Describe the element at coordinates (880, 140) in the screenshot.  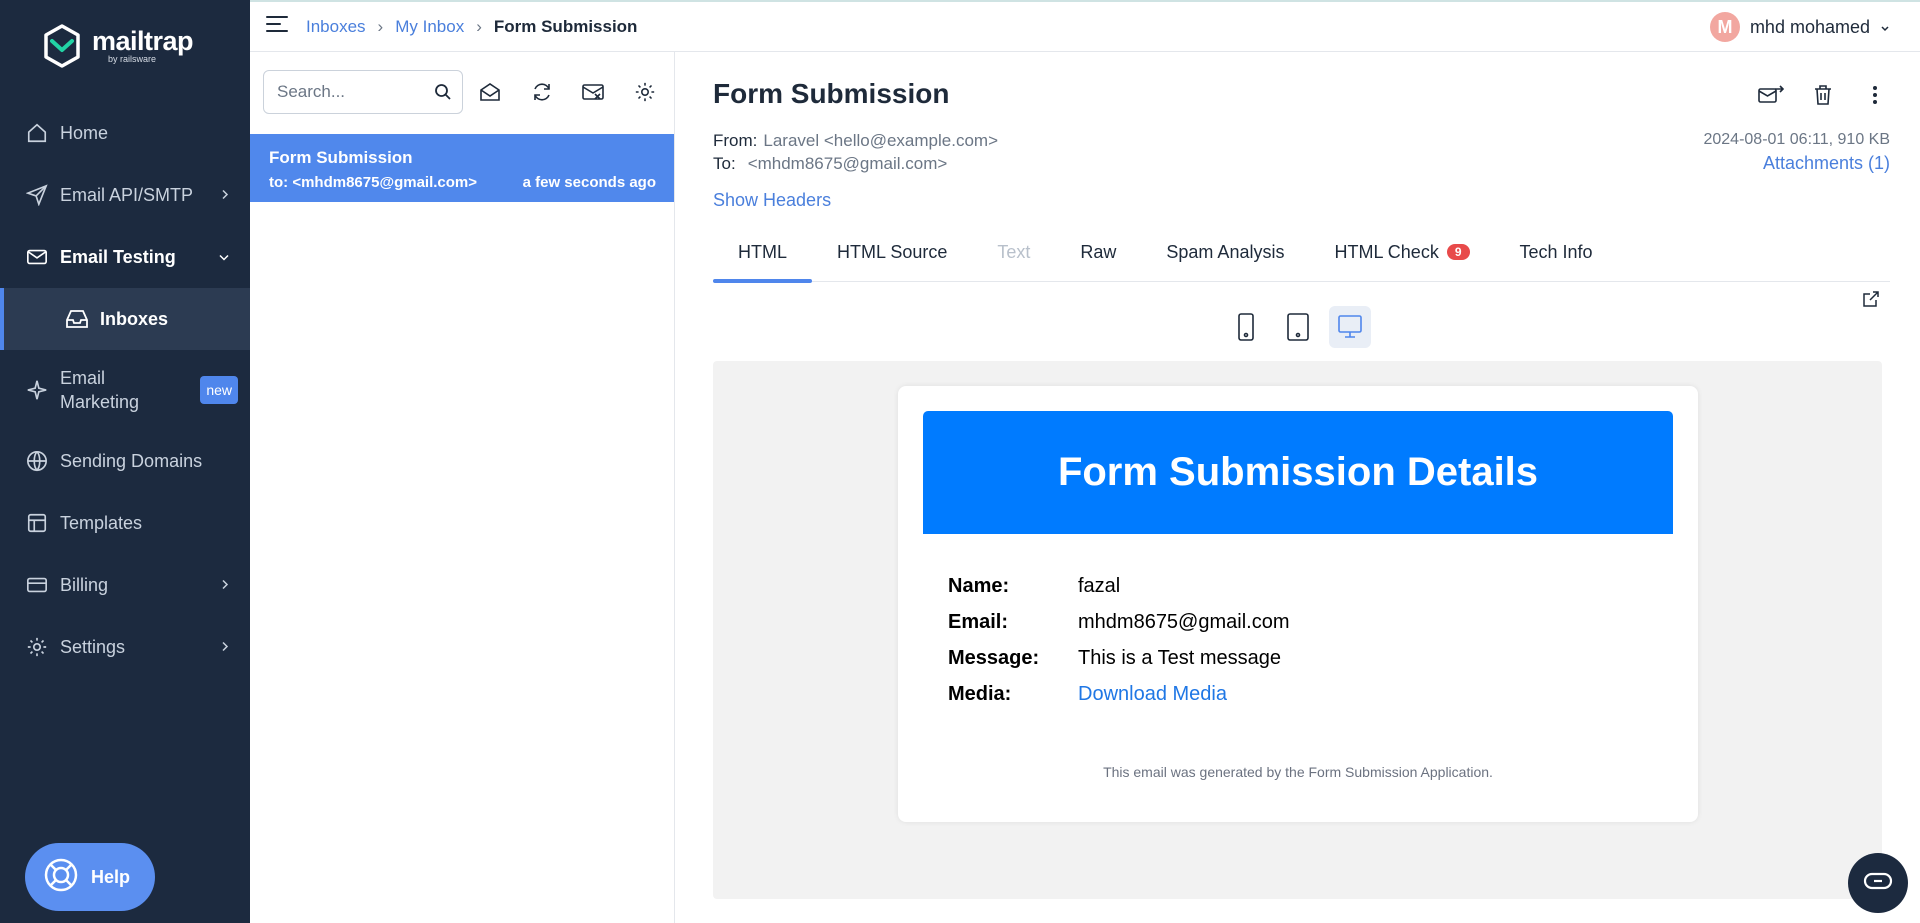
I see `from-value: Laravel <hello@example.com>` at that location.